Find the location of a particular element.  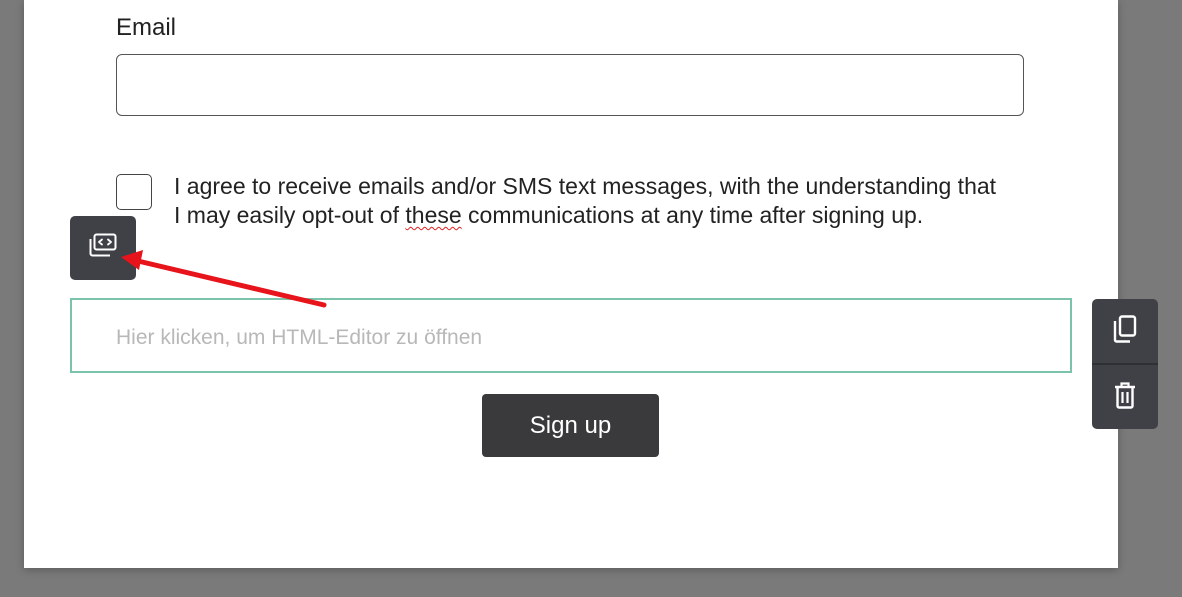

annotation-arrow is located at coordinates (224, 279).